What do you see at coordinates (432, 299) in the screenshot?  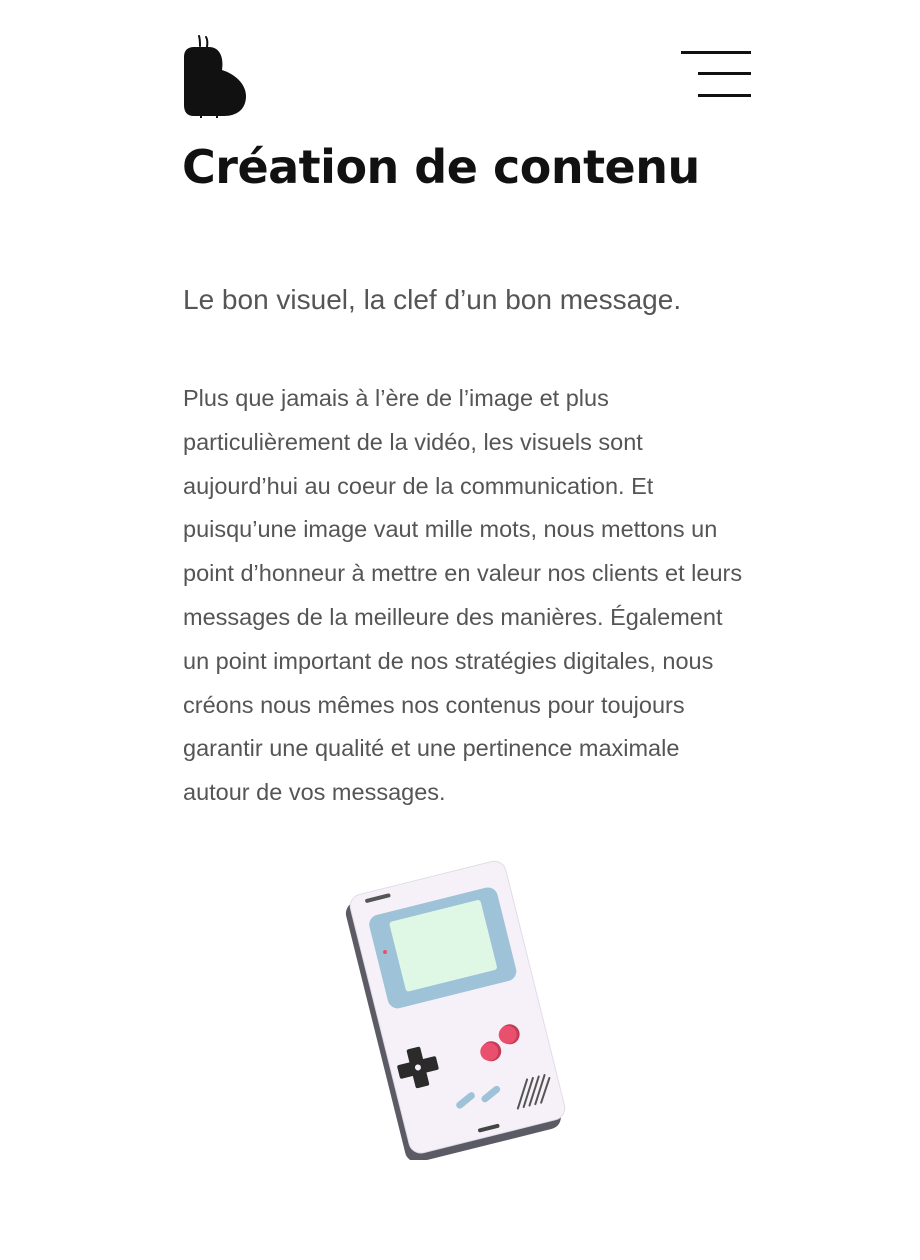 I see `page-subtitle: Le bon visuel, la clef d’un bon message.` at bounding box center [432, 299].